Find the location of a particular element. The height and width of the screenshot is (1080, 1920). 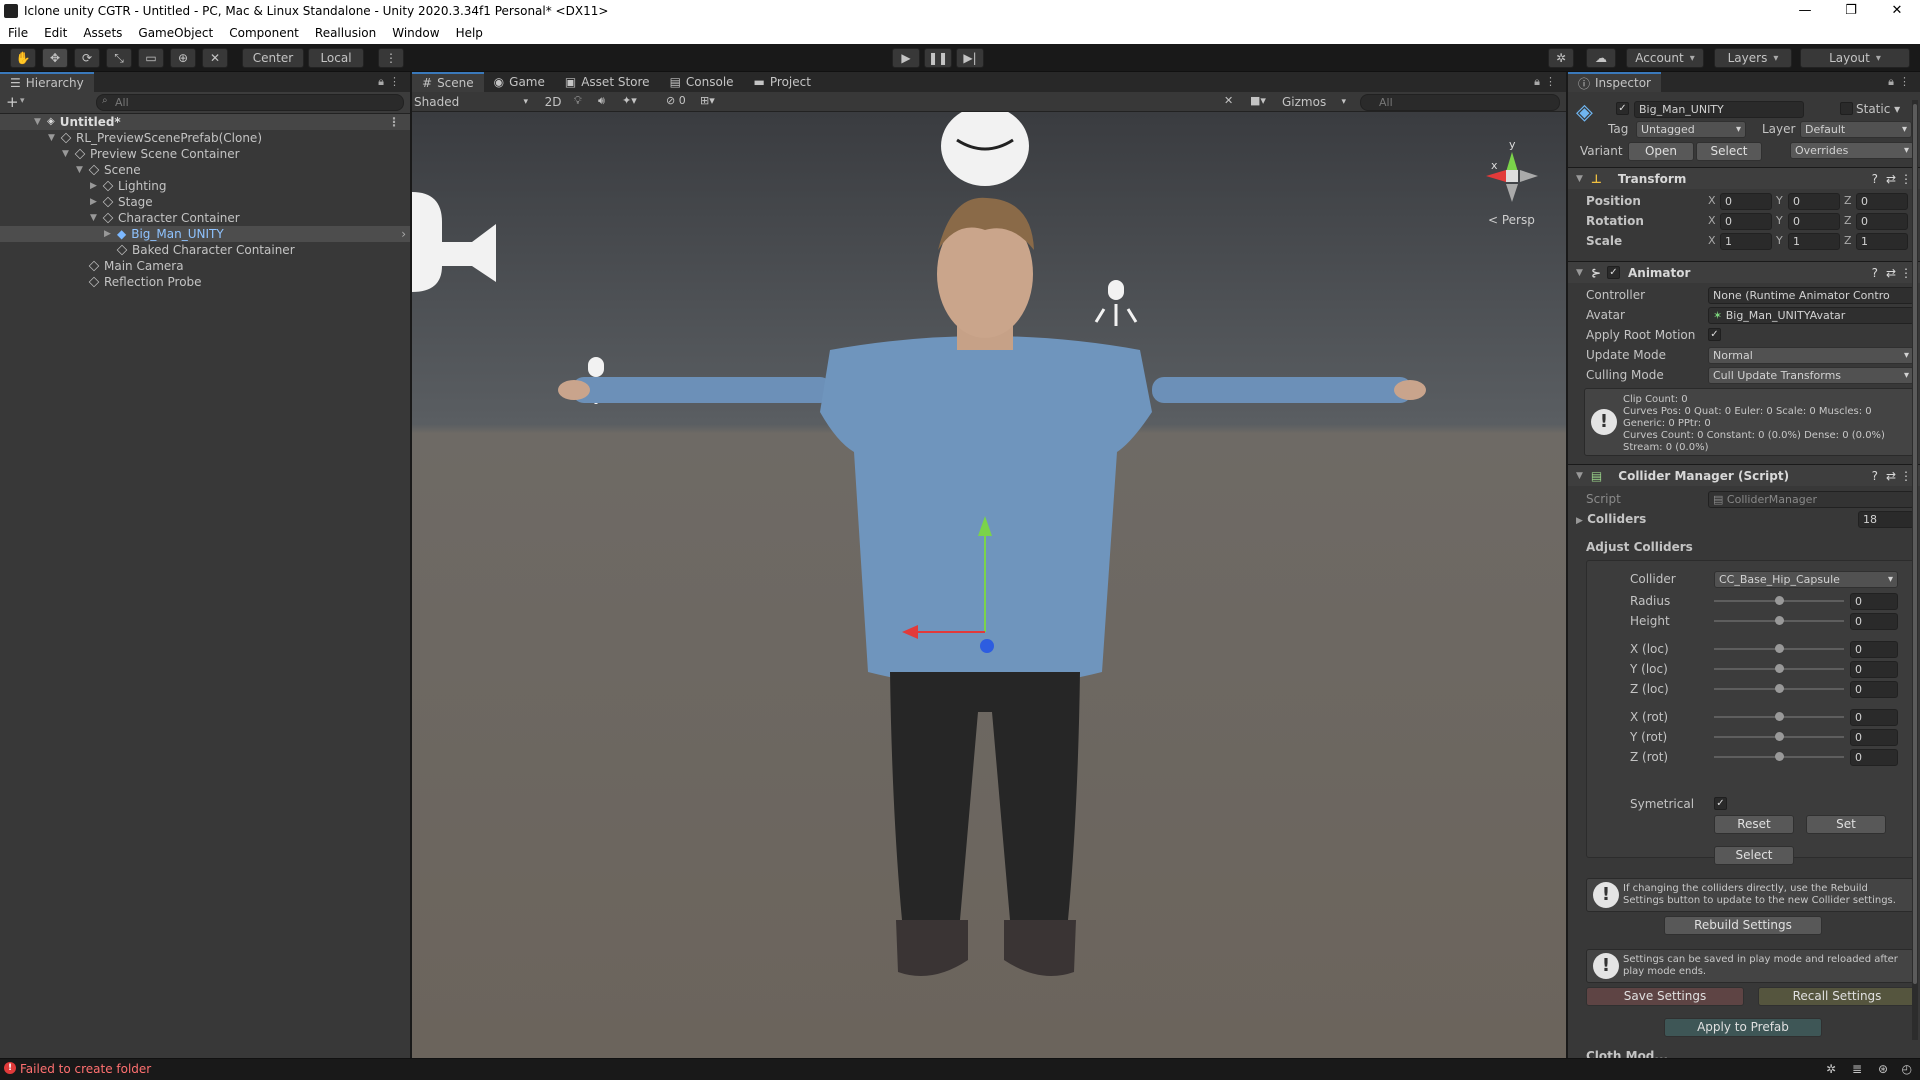

menu-assets: Assets is located at coordinates (102, 33).